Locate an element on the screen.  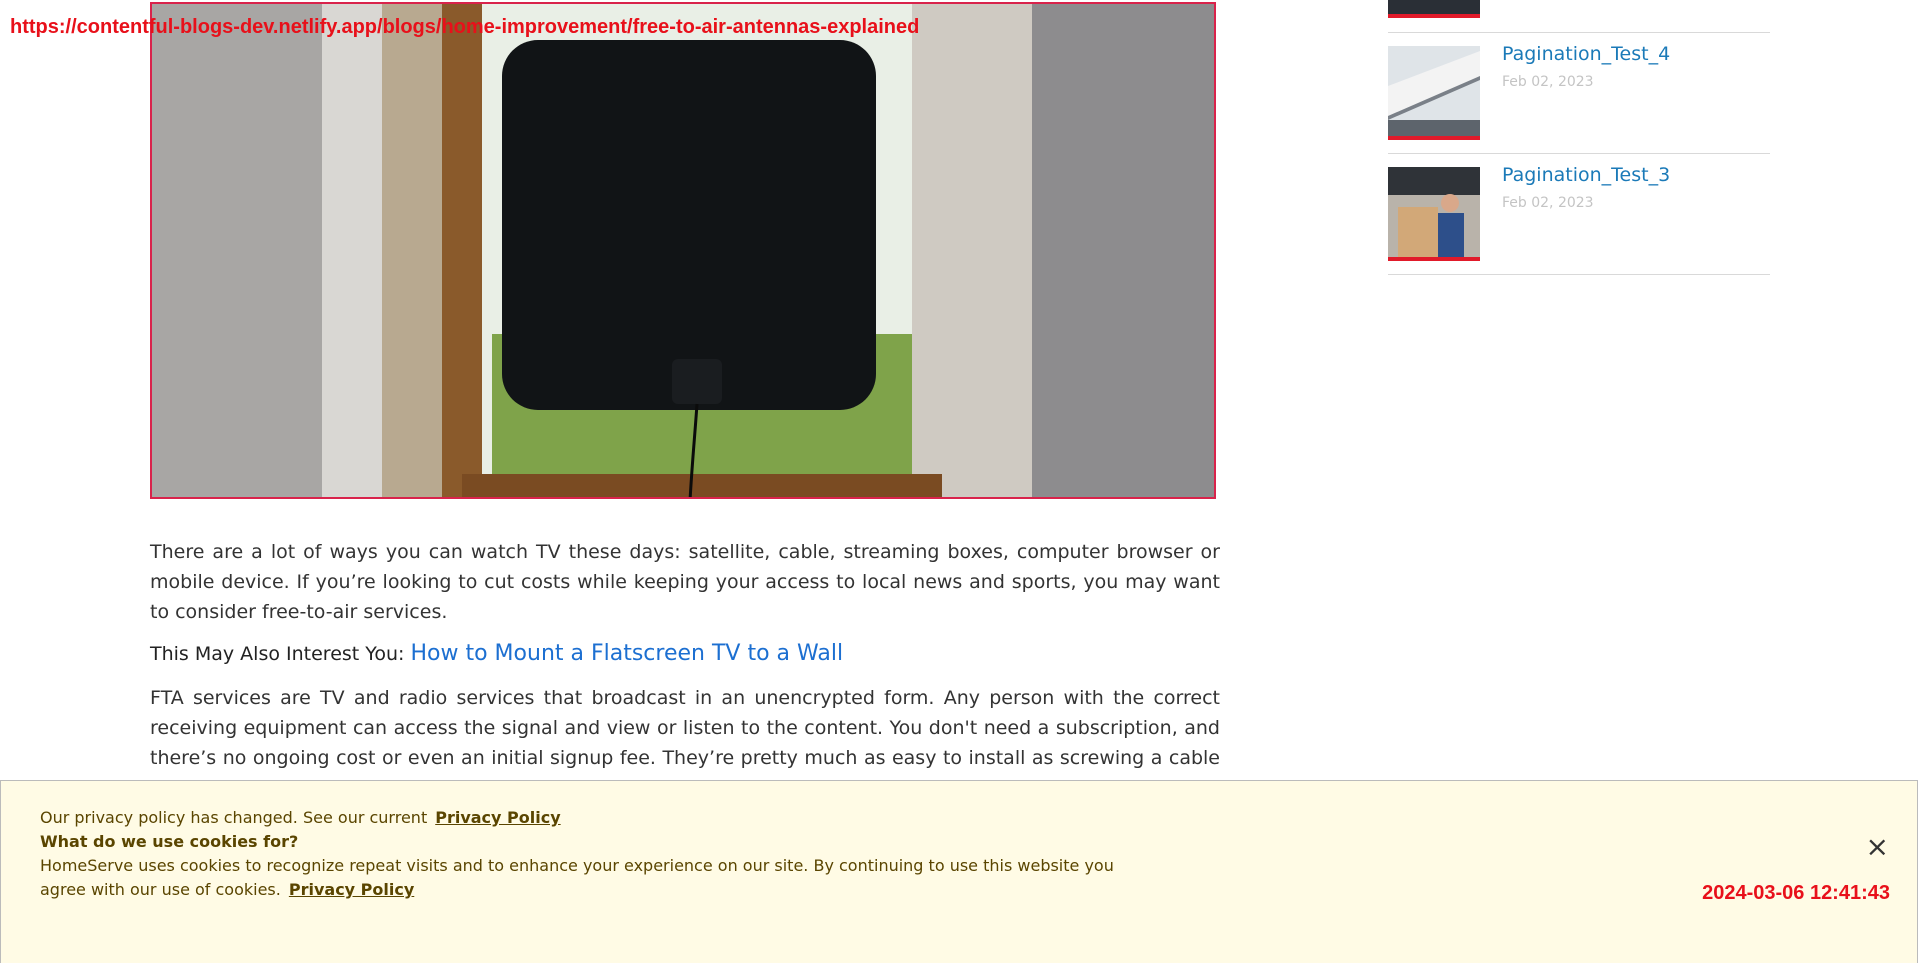
also-interest-link: How to Mount a Flatscreen TV to a Wall is located at coordinates (626, 653).